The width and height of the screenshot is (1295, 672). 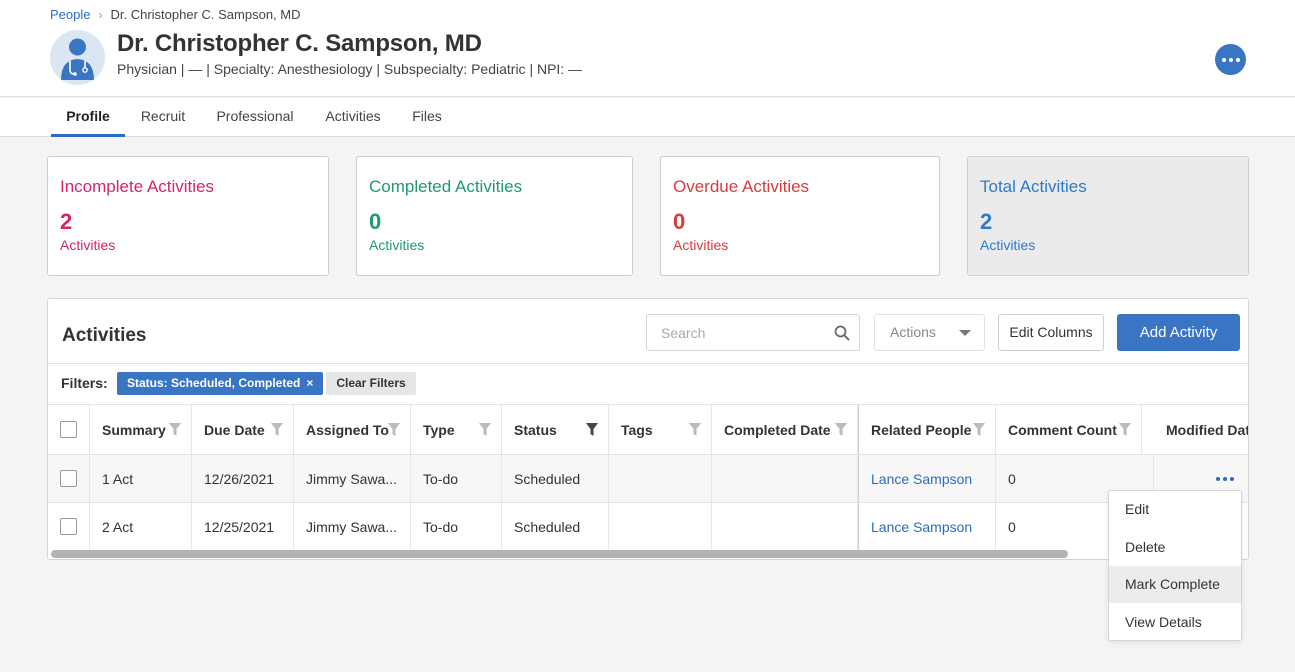 I want to click on caret-down-icon, so click(x=965, y=333).